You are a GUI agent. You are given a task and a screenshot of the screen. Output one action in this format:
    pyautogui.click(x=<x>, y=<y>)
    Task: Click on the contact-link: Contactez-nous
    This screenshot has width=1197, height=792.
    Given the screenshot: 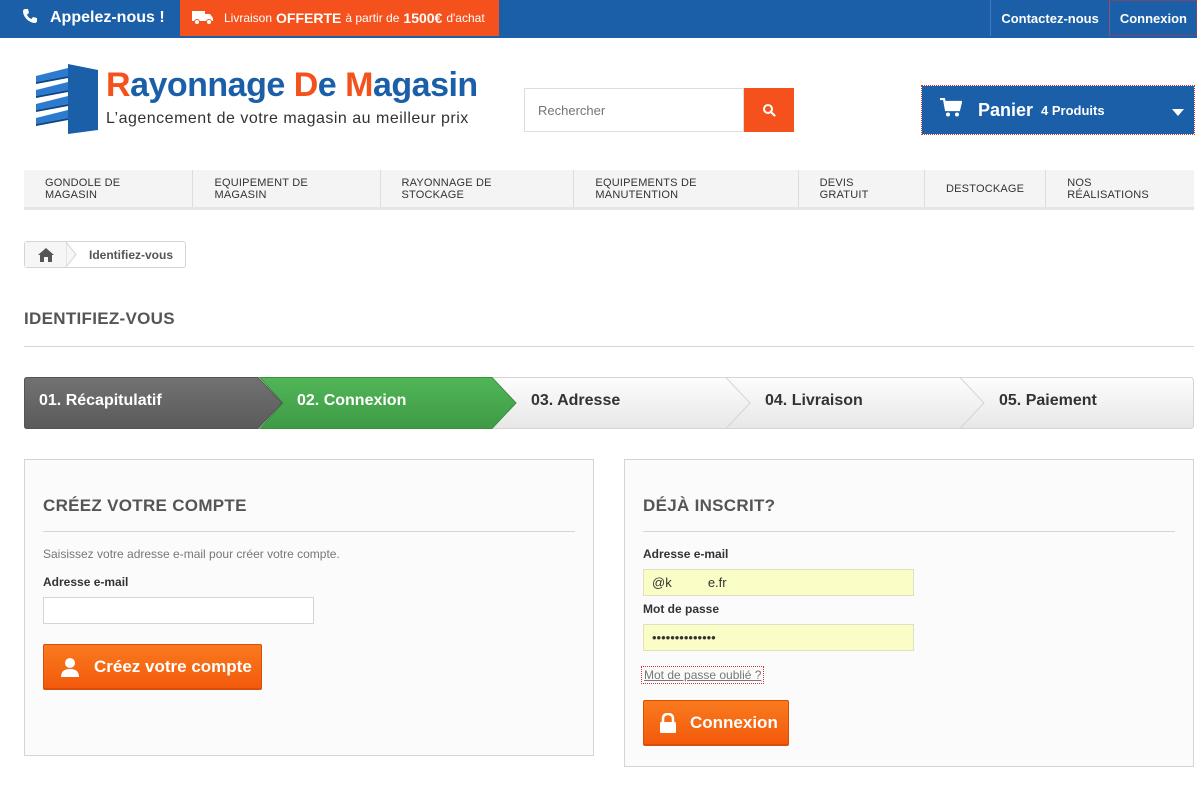 What is the action you would take?
    pyautogui.click(x=1049, y=18)
    